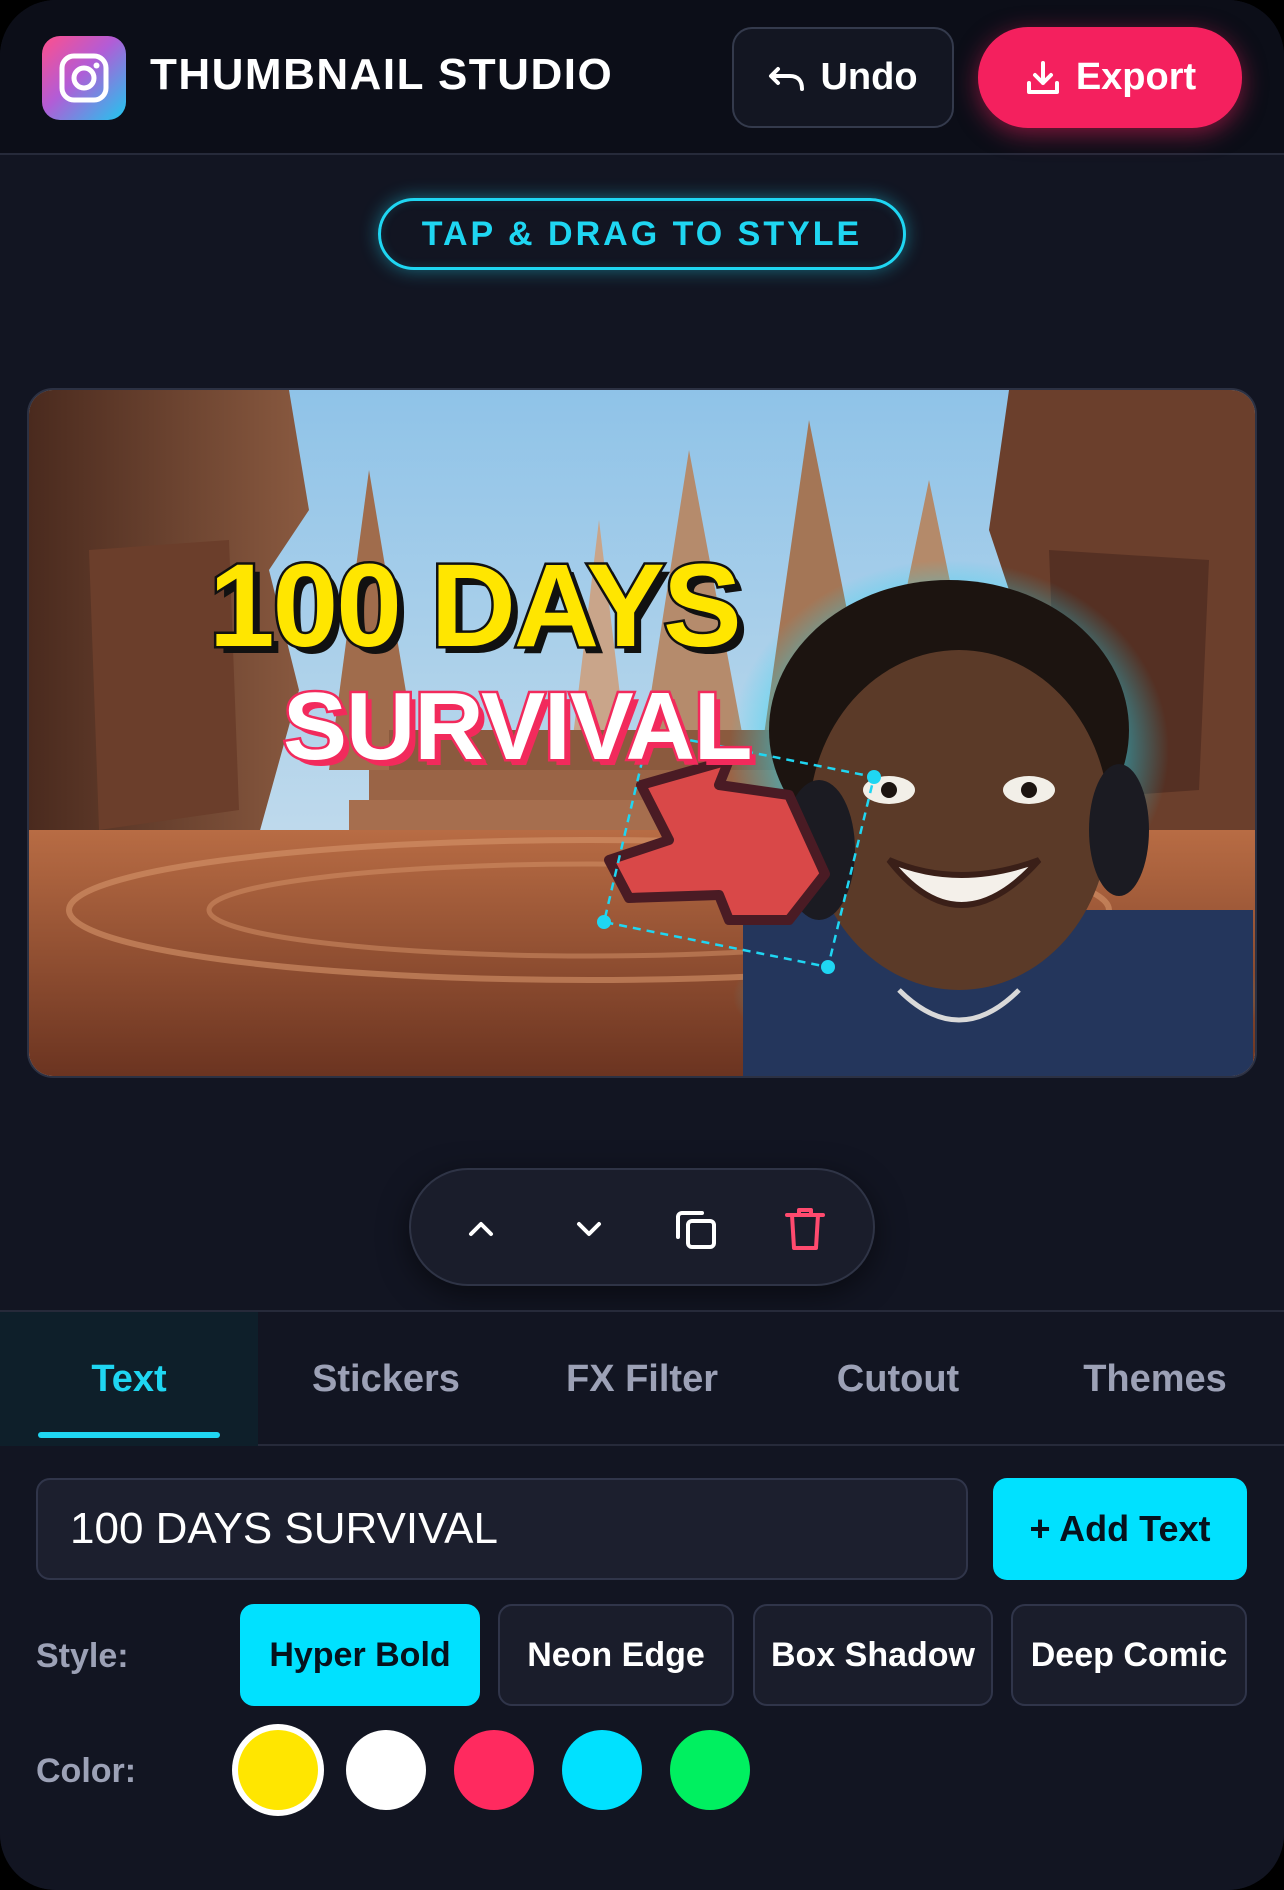 This screenshot has height=1890, width=1284. Describe the element at coordinates (82, 1656) in the screenshot. I see `style-label: Style:` at that location.